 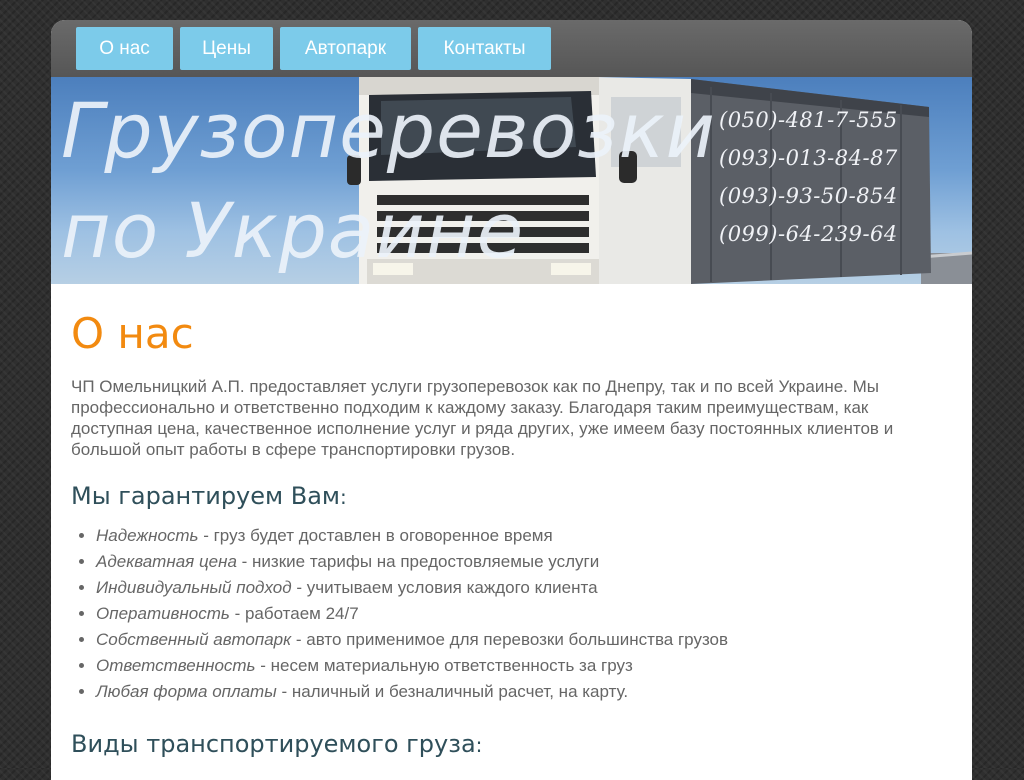 What do you see at coordinates (484, 48) in the screenshot?
I see `nav-item-contacts: Контакты` at bounding box center [484, 48].